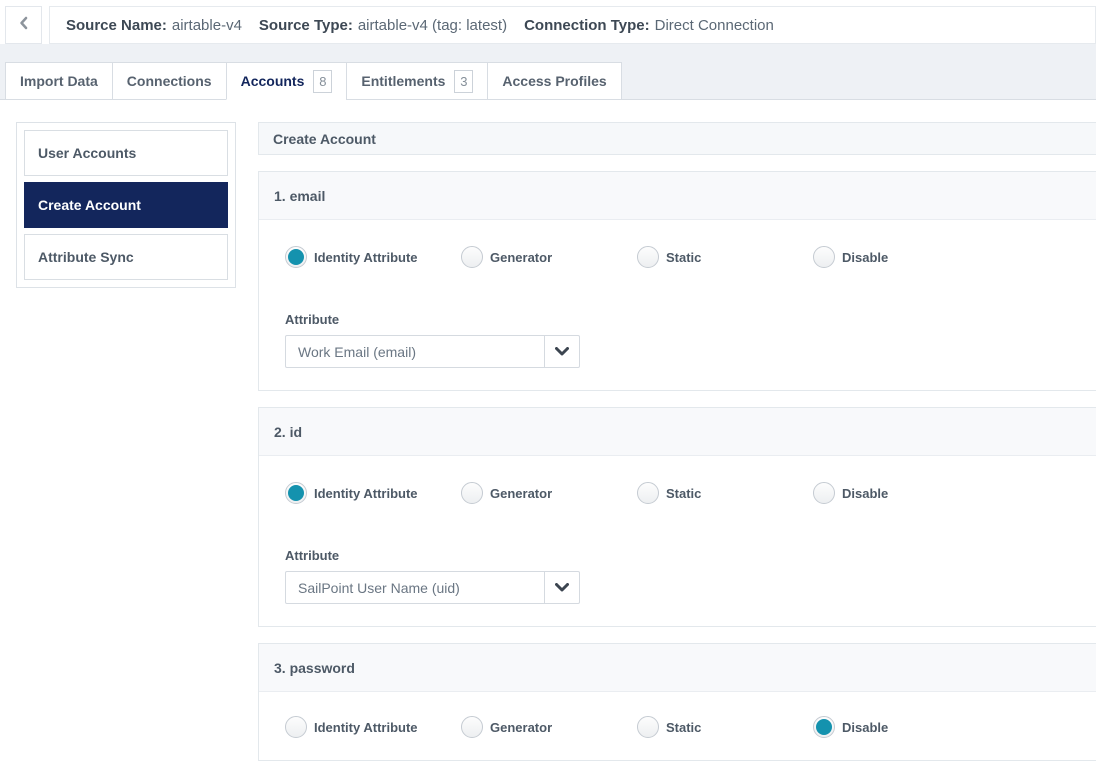 This screenshot has height=761, width=1096. Describe the element at coordinates (357, 351) in the screenshot. I see `select-value: Work Email (email)` at that location.